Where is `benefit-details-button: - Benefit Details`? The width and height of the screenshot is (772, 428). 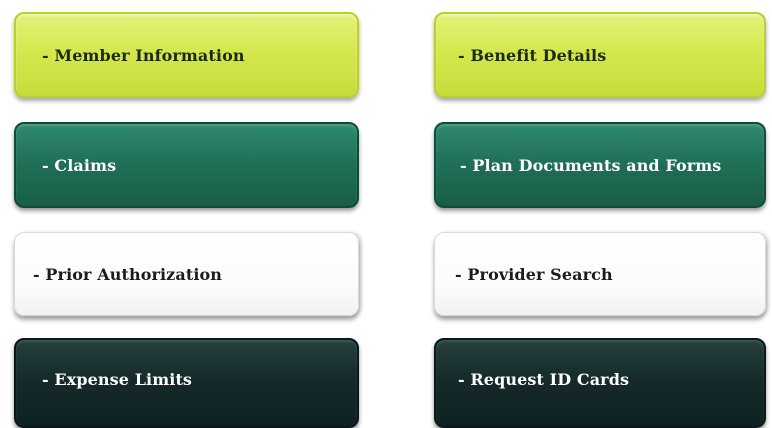
benefit-details-button: - Benefit Details is located at coordinates (600, 55).